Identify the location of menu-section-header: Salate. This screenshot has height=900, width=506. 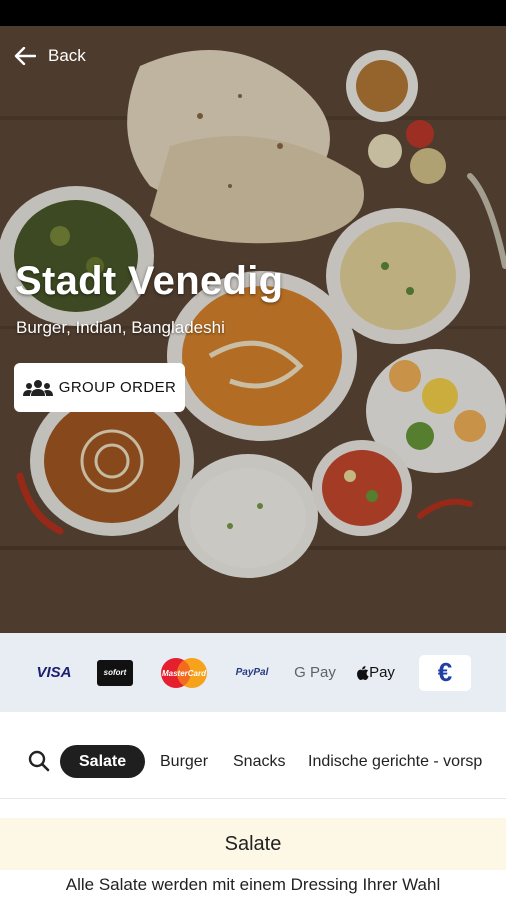
(253, 844).